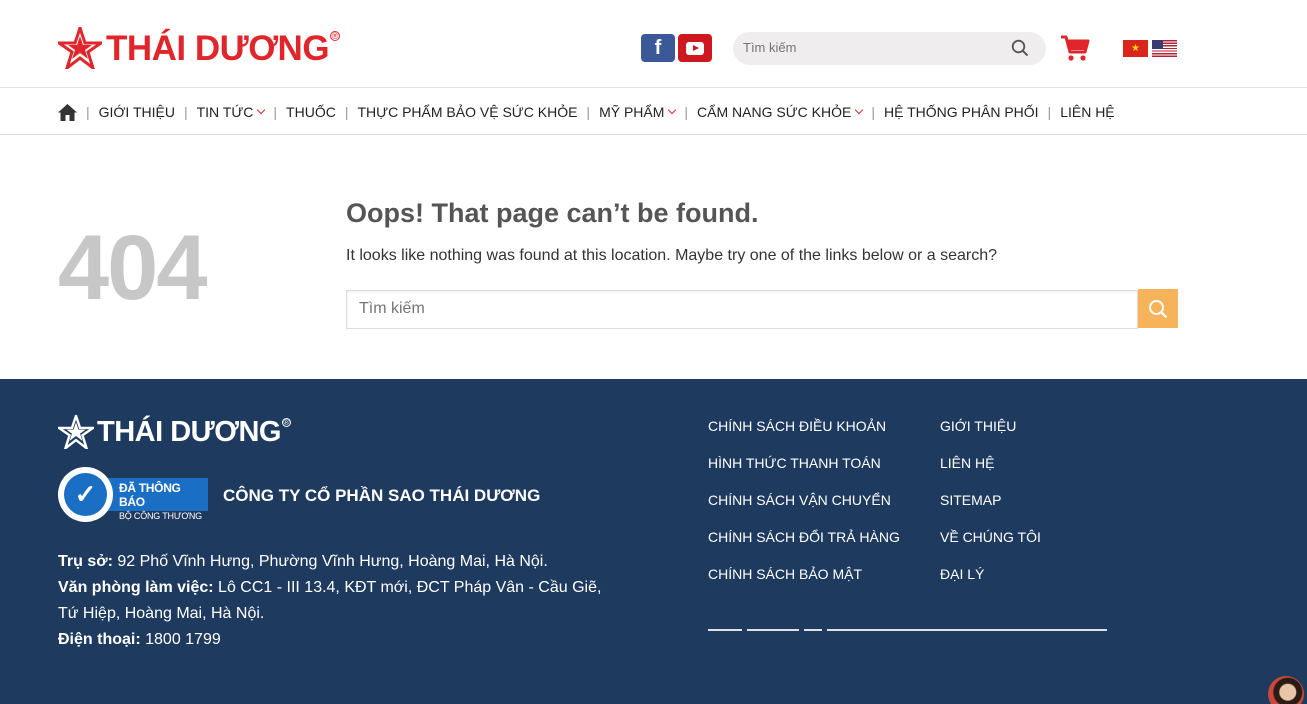  Describe the element at coordinates (774, 112) in the screenshot. I see `nav-label: CẨM NANG SỨC KHỎE` at that location.